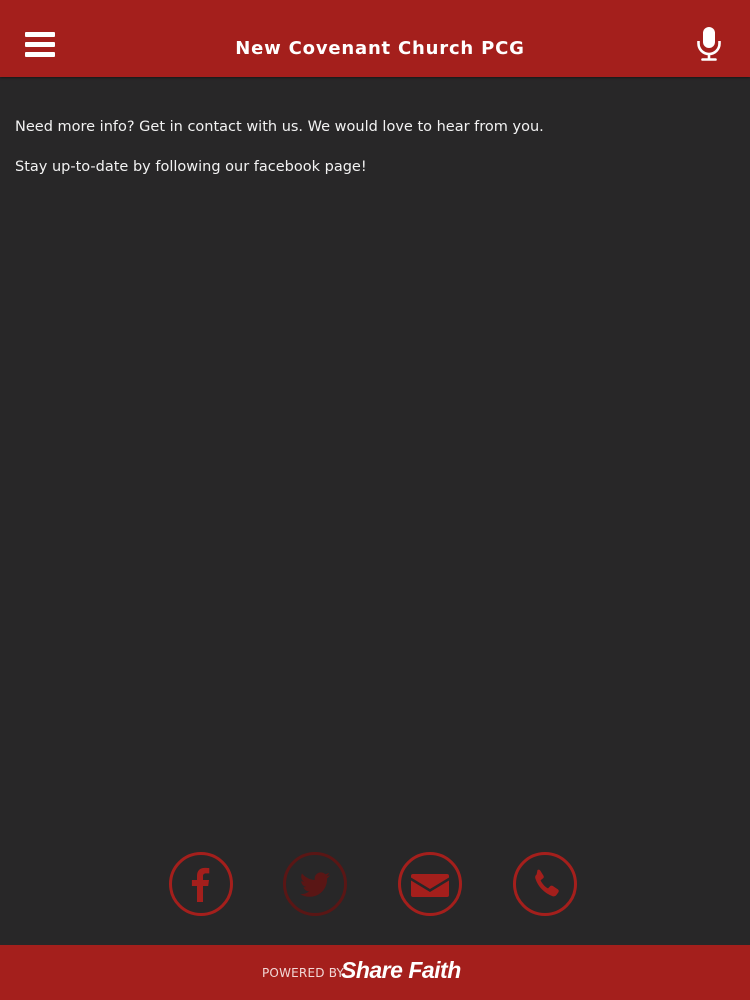 This screenshot has height=1000, width=750. I want to click on facebook-button, so click(201, 884).